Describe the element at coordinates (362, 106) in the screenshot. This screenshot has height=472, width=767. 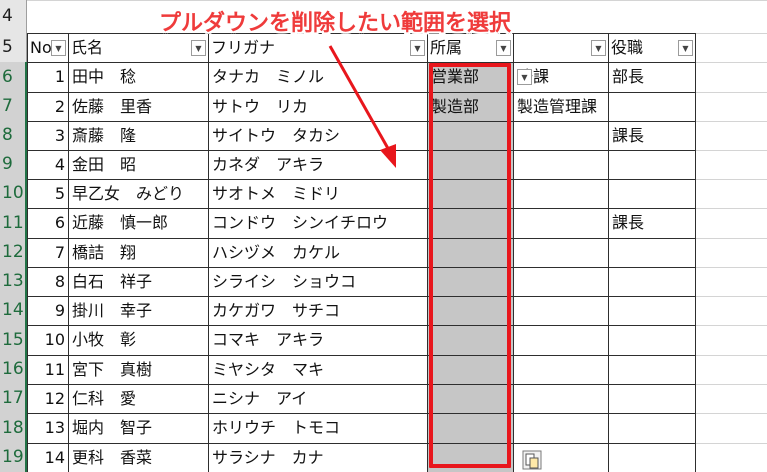
I see `annotation-arrow` at that location.